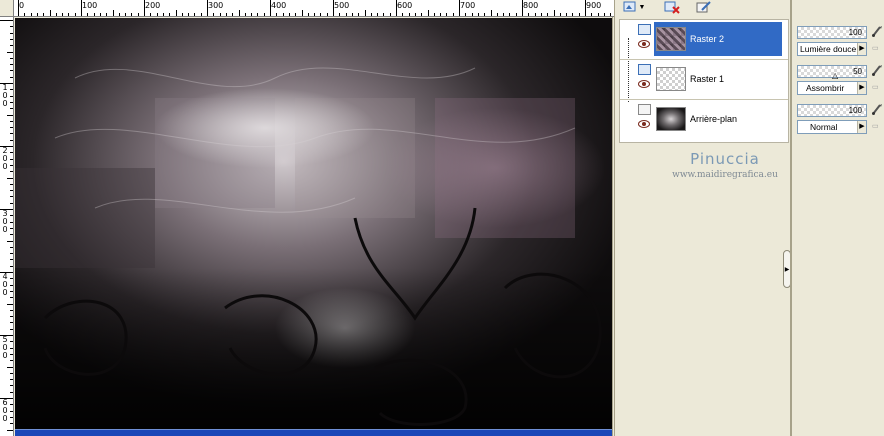 The image size is (884, 436). I want to click on watermark-url: www.maidiregrafica.eu, so click(725, 175).